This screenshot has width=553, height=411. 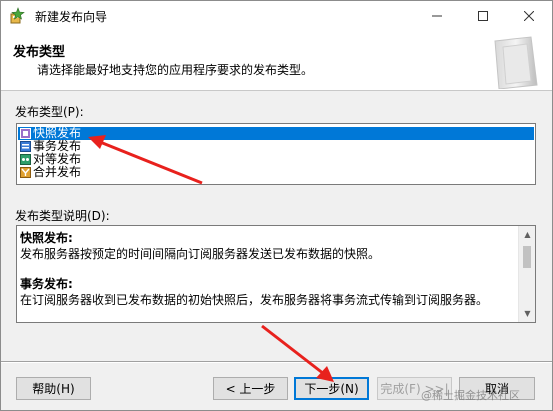 What do you see at coordinates (276, 362) in the screenshot?
I see `button-separator` at bounding box center [276, 362].